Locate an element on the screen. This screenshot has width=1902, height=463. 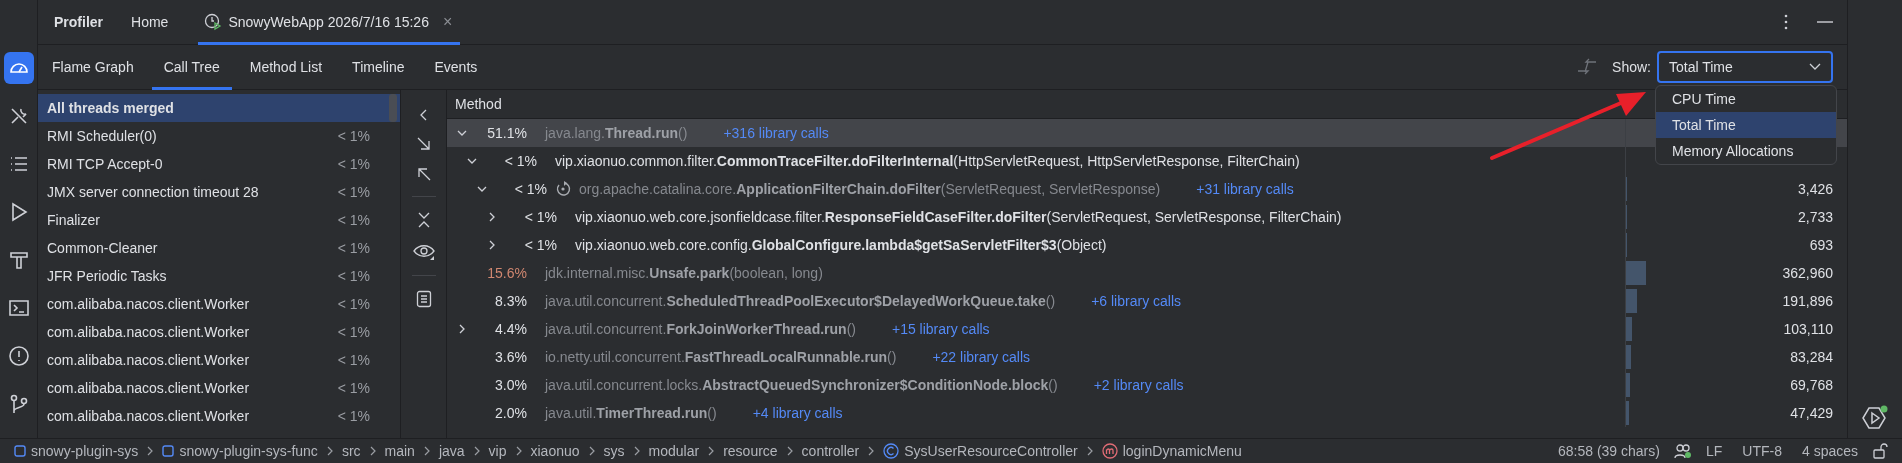
view-tab: Events is located at coordinates (456, 67).